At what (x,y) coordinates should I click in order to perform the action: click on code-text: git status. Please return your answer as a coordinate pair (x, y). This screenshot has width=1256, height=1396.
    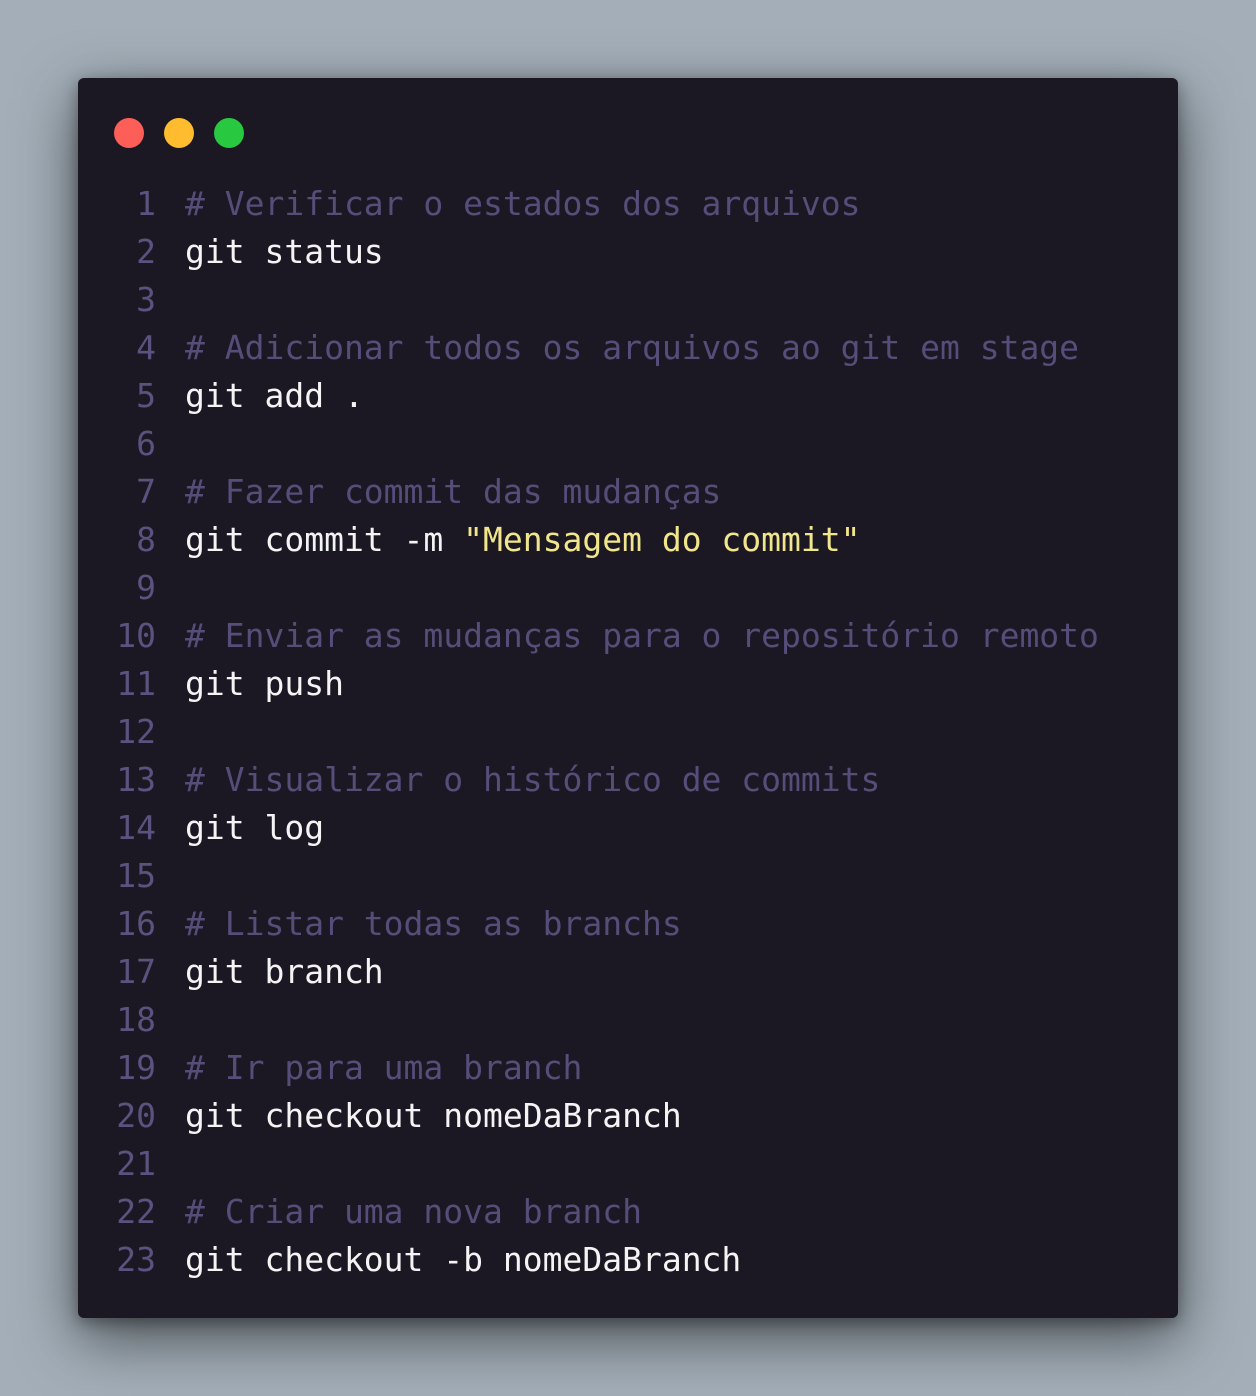
    Looking at the image, I should click on (284, 252).